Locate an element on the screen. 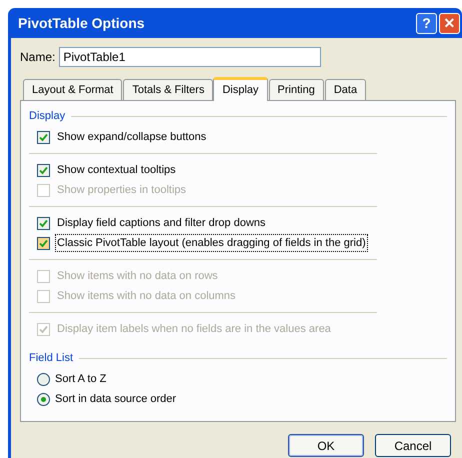 Image resolution: width=462 pixels, height=458 pixels. close-button: ✕ is located at coordinates (449, 23).